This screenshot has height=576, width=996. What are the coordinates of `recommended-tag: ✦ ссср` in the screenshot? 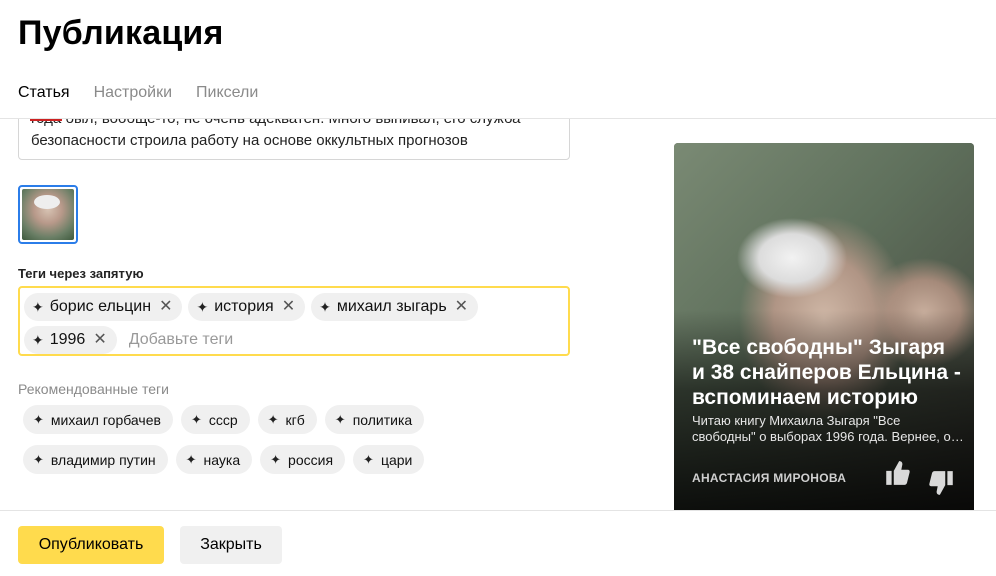 It's located at (215, 419).